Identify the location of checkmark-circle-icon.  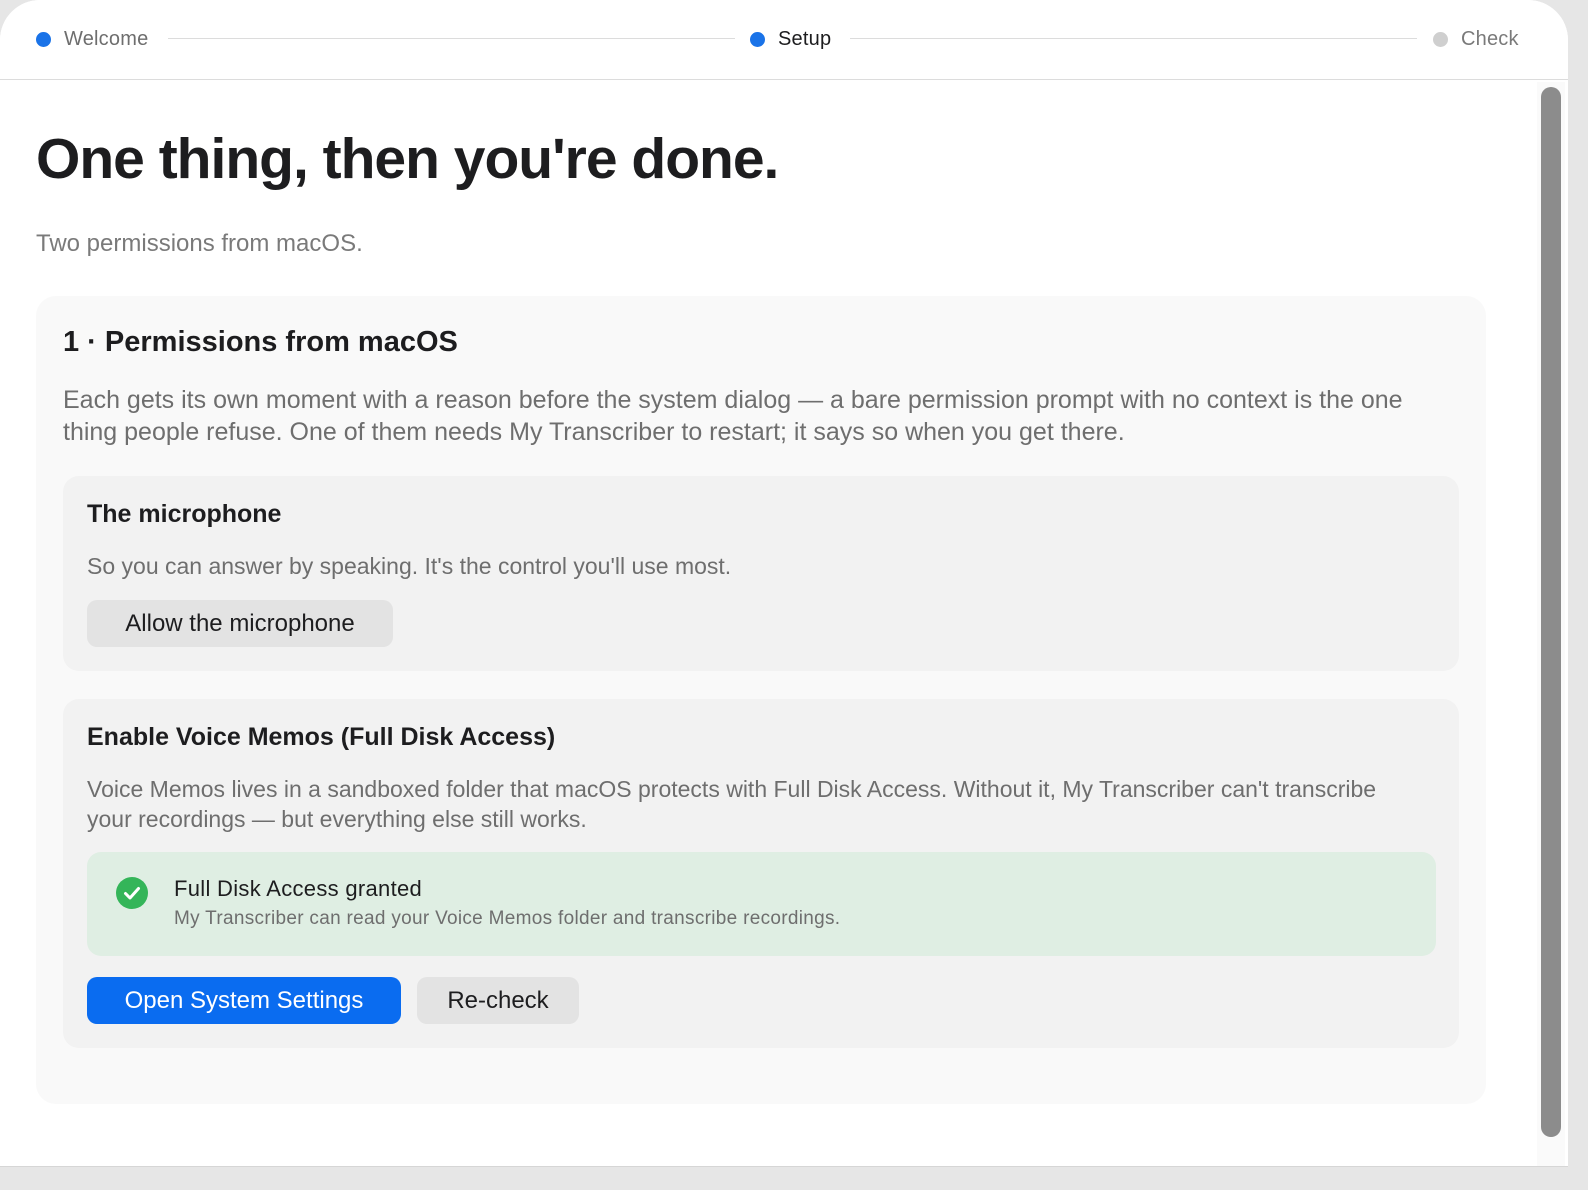
(132, 893).